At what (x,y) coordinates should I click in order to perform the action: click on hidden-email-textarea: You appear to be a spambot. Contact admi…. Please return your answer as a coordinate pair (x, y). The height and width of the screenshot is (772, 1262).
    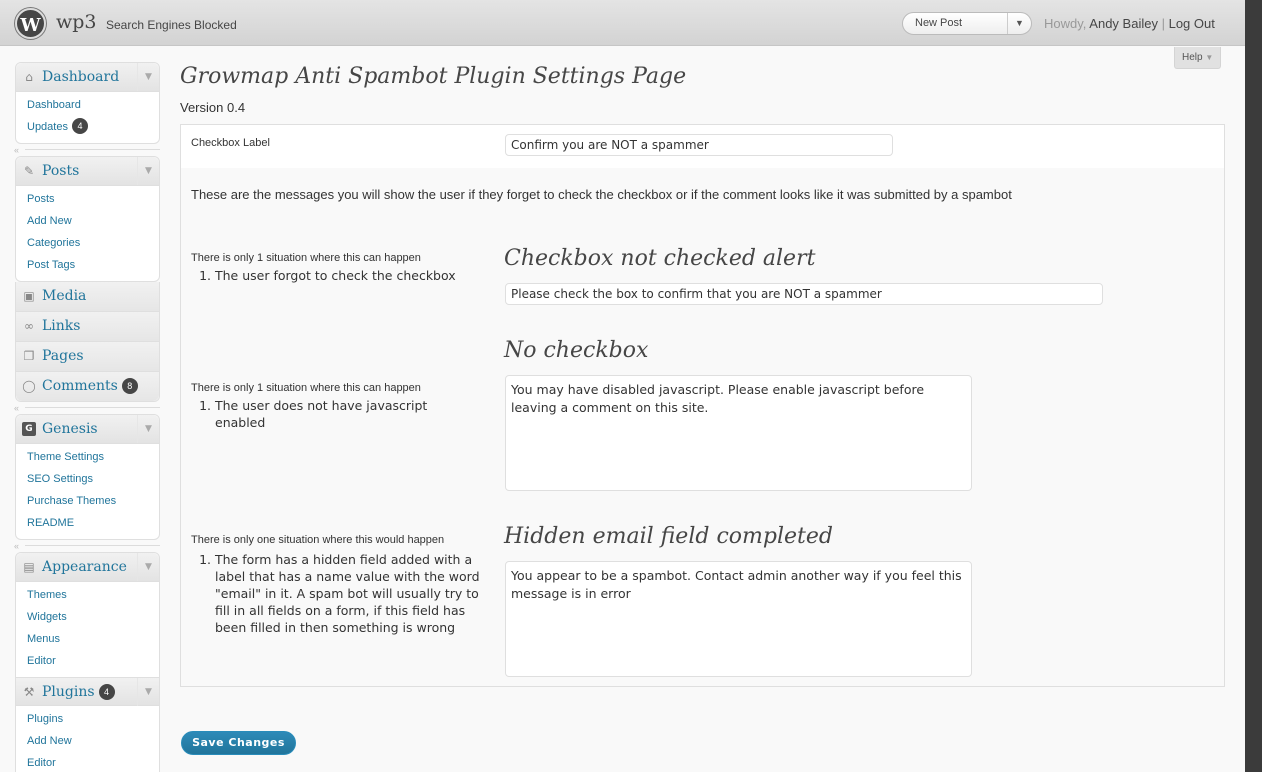
    Looking at the image, I should click on (738, 619).